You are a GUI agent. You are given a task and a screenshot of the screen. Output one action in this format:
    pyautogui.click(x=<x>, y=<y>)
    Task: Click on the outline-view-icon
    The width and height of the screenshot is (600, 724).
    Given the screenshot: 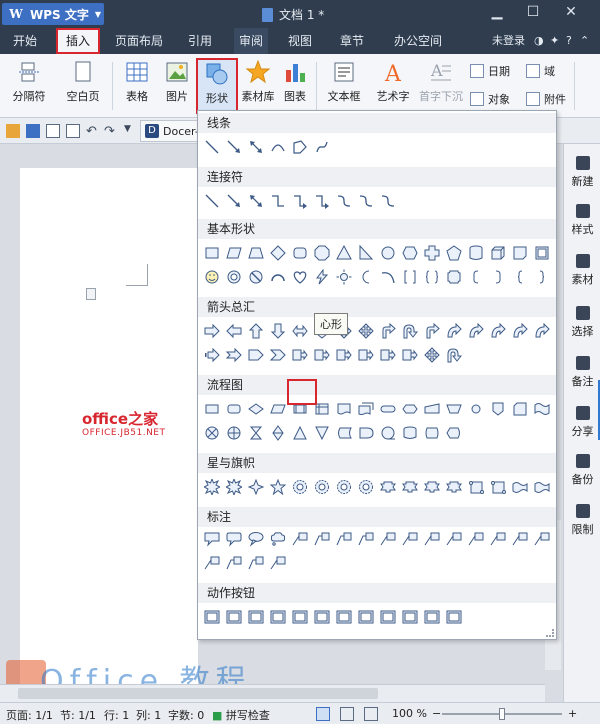 What is the action you would take?
    pyautogui.click(x=347, y=714)
    